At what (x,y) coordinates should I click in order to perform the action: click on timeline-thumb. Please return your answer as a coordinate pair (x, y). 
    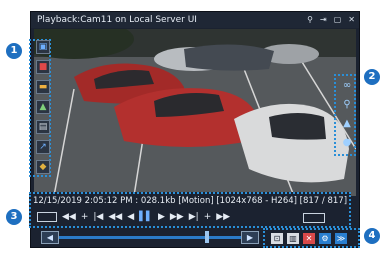
    Looking at the image, I should click on (207, 237).